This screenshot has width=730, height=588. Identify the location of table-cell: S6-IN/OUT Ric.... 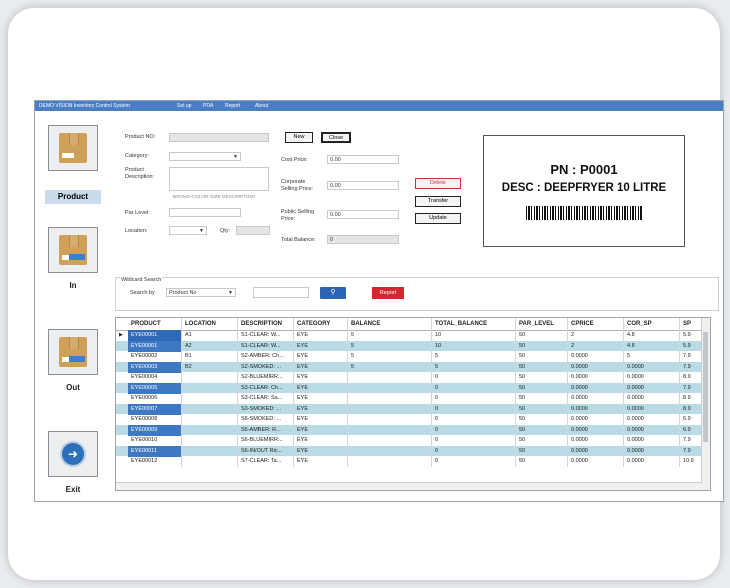
(266, 451).